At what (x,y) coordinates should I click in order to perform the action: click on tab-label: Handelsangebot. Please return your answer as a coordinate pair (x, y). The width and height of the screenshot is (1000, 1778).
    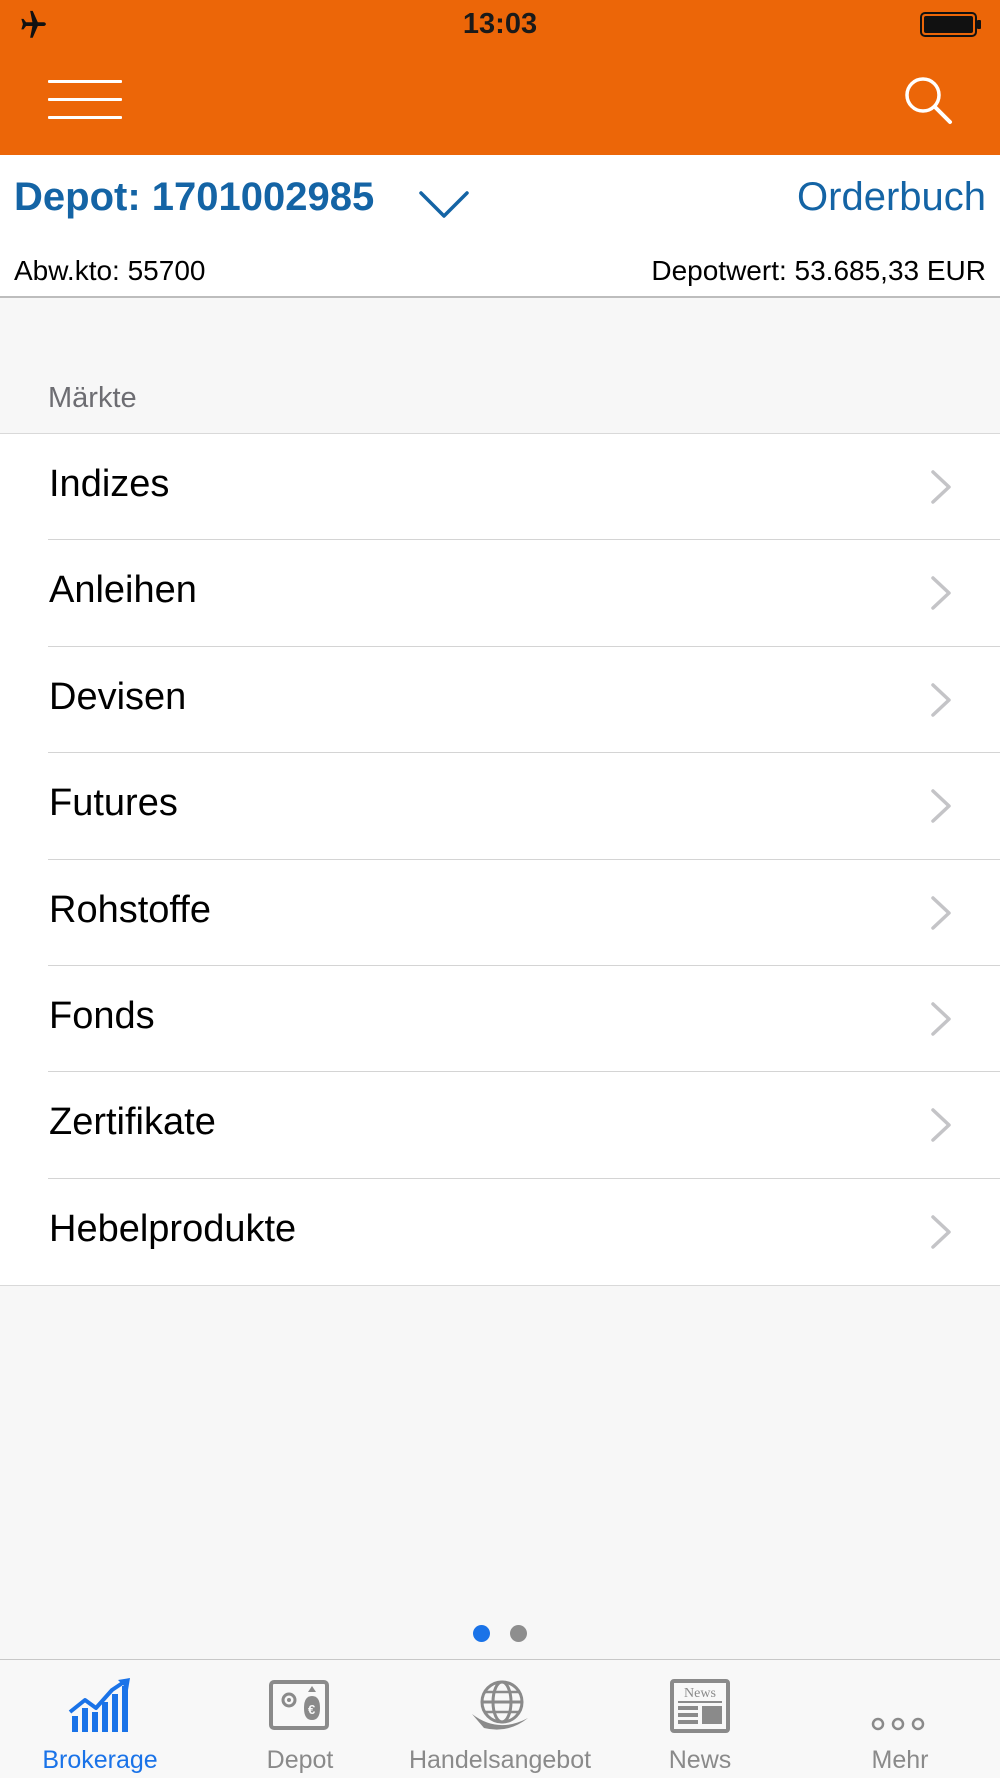
    Looking at the image, I should click on (500, 1760).